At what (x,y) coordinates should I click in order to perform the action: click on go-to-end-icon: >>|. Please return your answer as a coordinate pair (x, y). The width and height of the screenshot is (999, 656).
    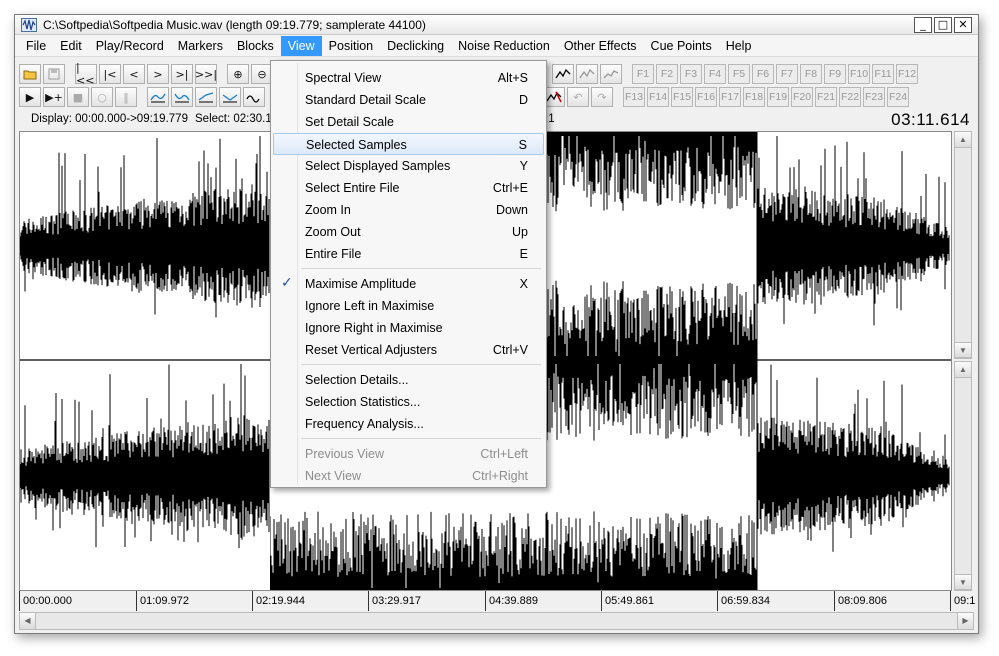
    Looking at the image, I should click on (206, 74).